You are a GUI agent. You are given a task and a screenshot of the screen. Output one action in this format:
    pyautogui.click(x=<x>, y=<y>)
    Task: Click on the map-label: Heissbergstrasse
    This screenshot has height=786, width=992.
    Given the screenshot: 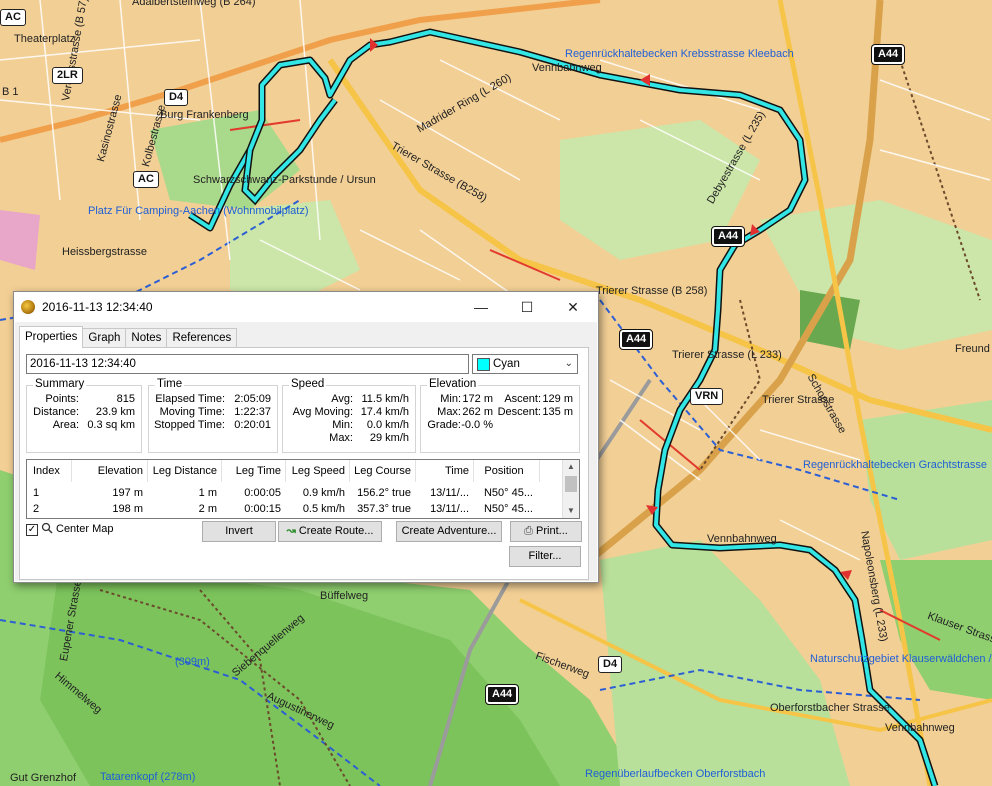 What is the action you would take?
    pyautogui.click(x=104, y=252)
    